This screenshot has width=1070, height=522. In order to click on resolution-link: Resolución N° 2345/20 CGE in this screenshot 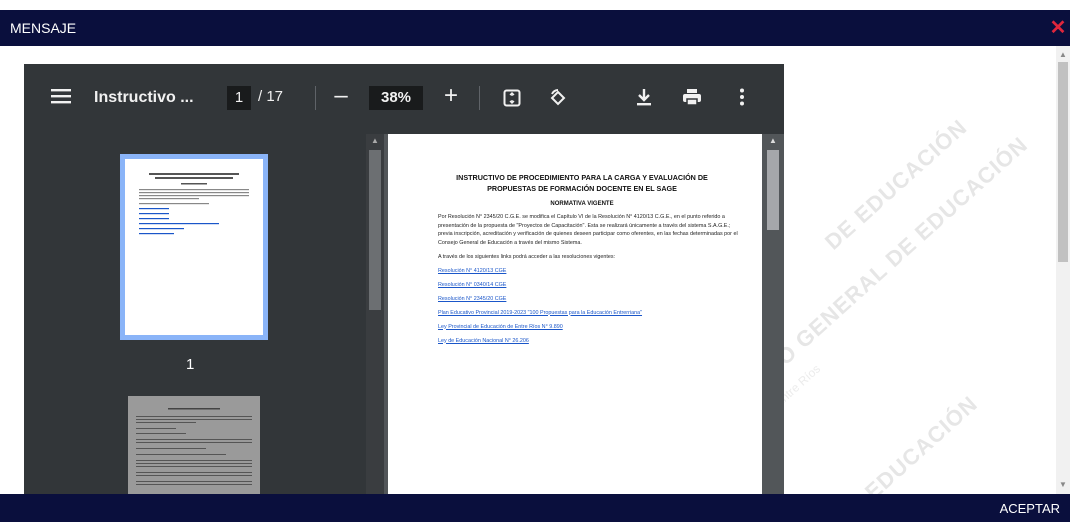, I will do `click(590, 299)`.